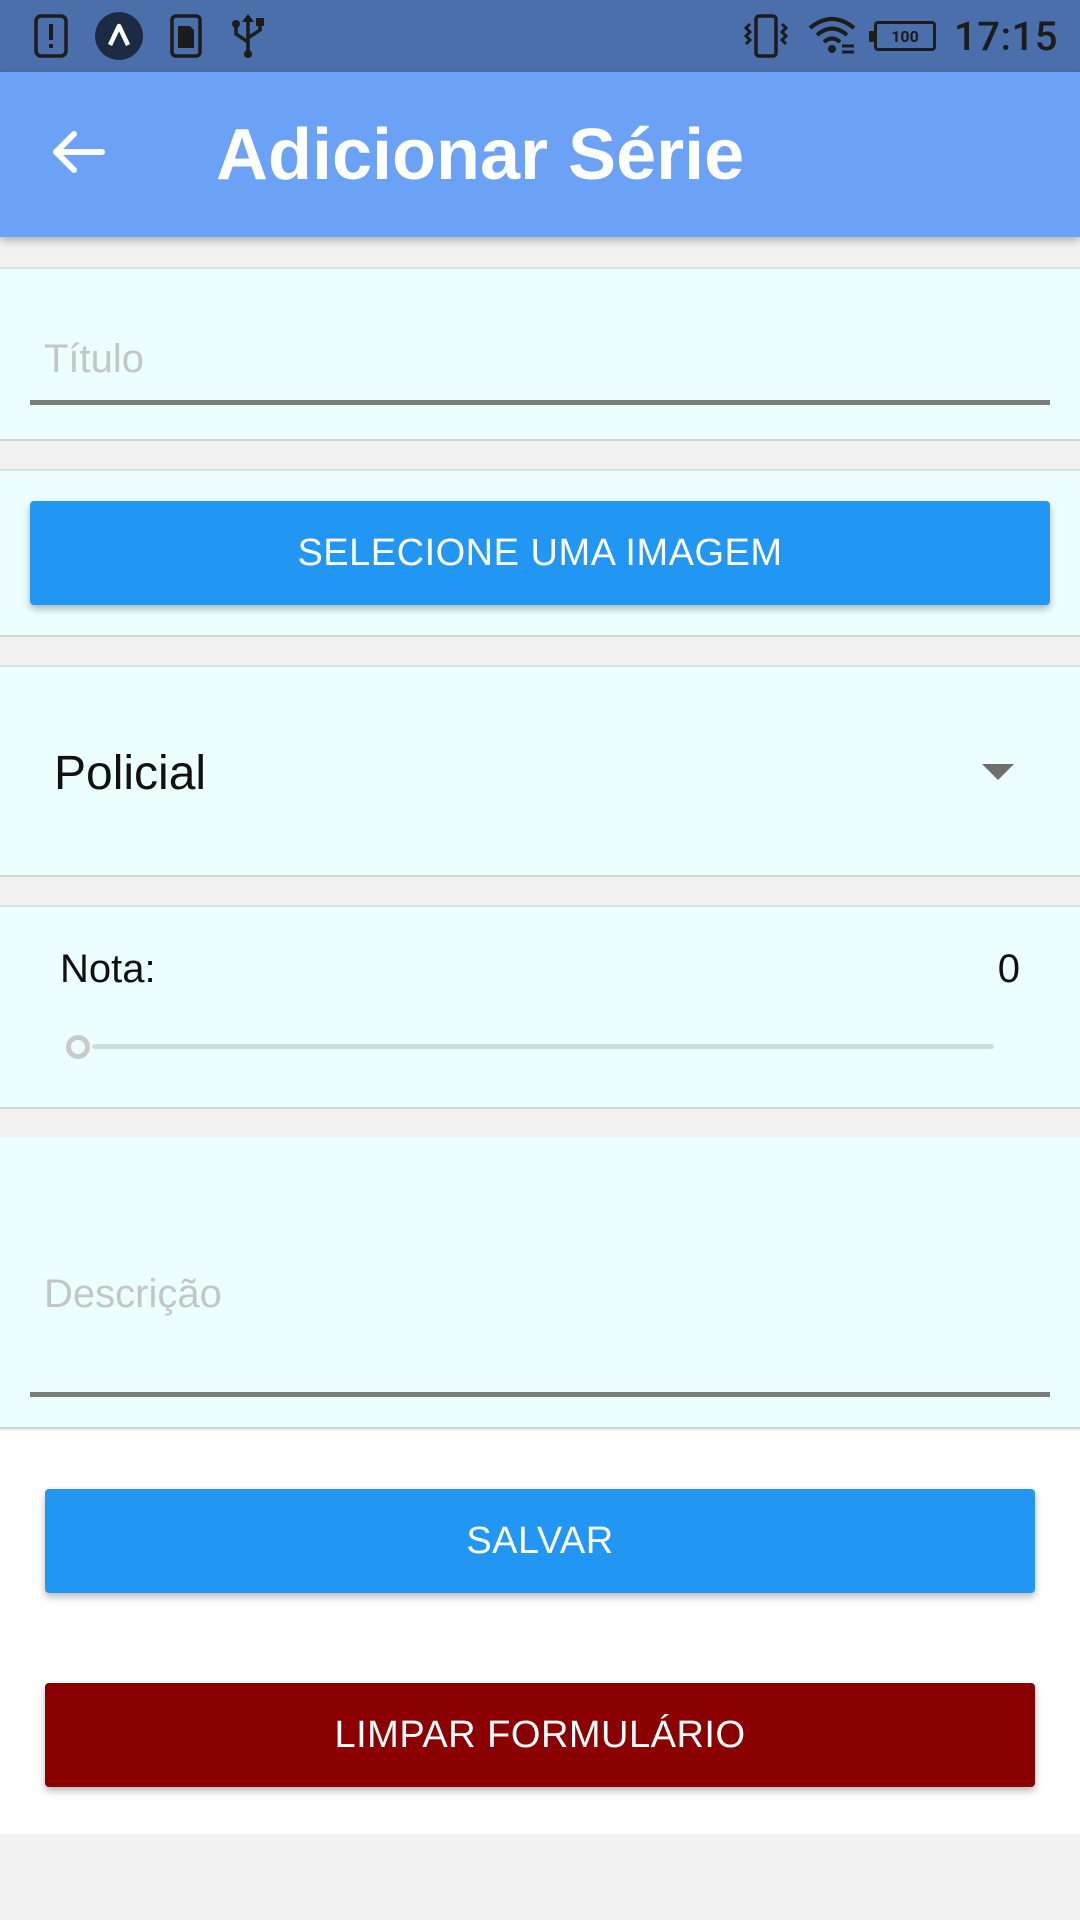 The height and width of the screenshot is (1920, 1080). I want to click on app-bar: Adicionar Série, so click(540, 154).